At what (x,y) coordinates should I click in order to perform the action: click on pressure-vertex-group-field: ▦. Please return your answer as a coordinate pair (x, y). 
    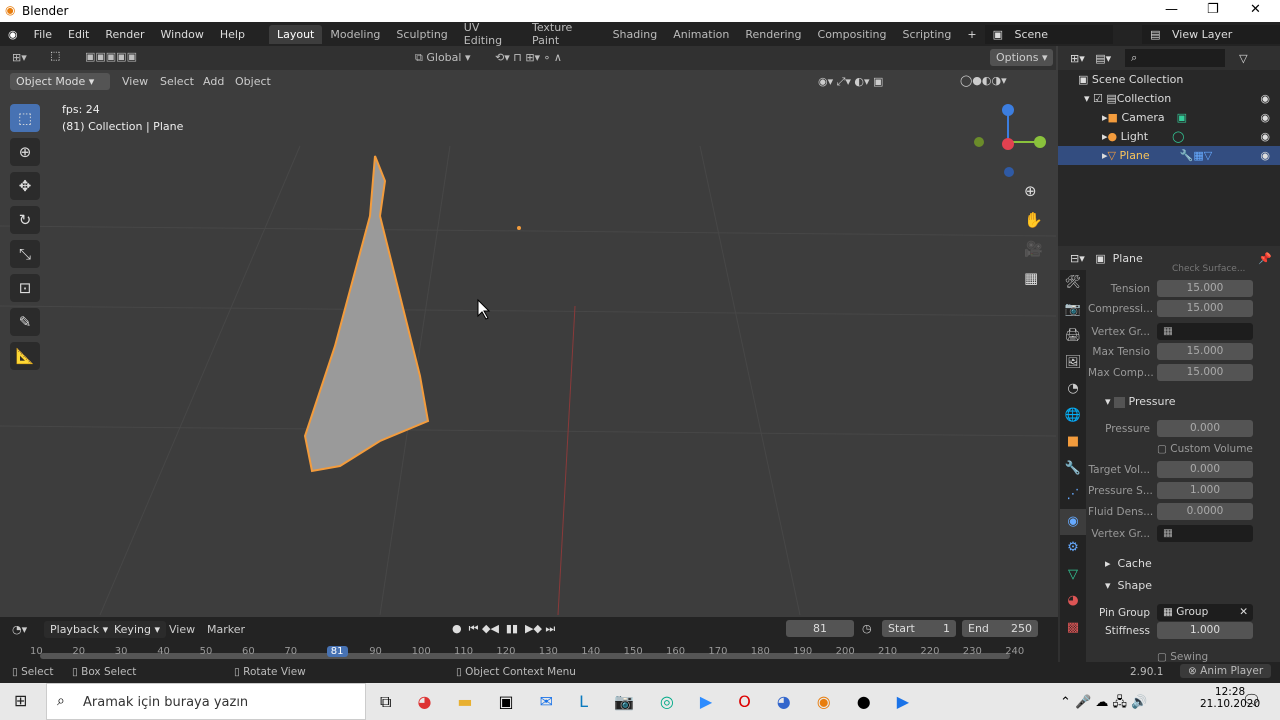
    Looking at the image, I should click on (1205, 533).